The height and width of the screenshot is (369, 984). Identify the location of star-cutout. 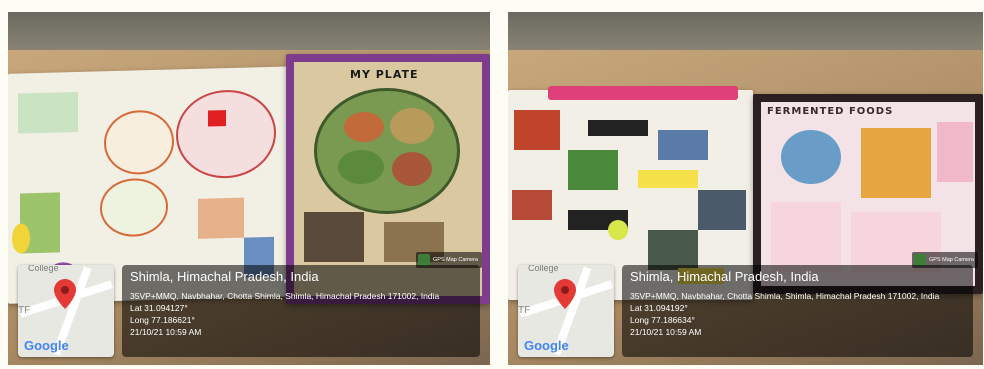
(618, 230).